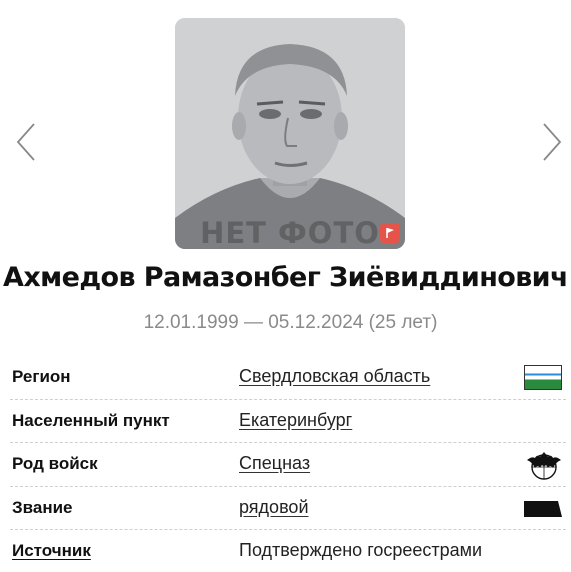 The height and width of the screenshot is (572, 571). I want to click on detail-row-rank: Звание рядовой, so click(288, 508).